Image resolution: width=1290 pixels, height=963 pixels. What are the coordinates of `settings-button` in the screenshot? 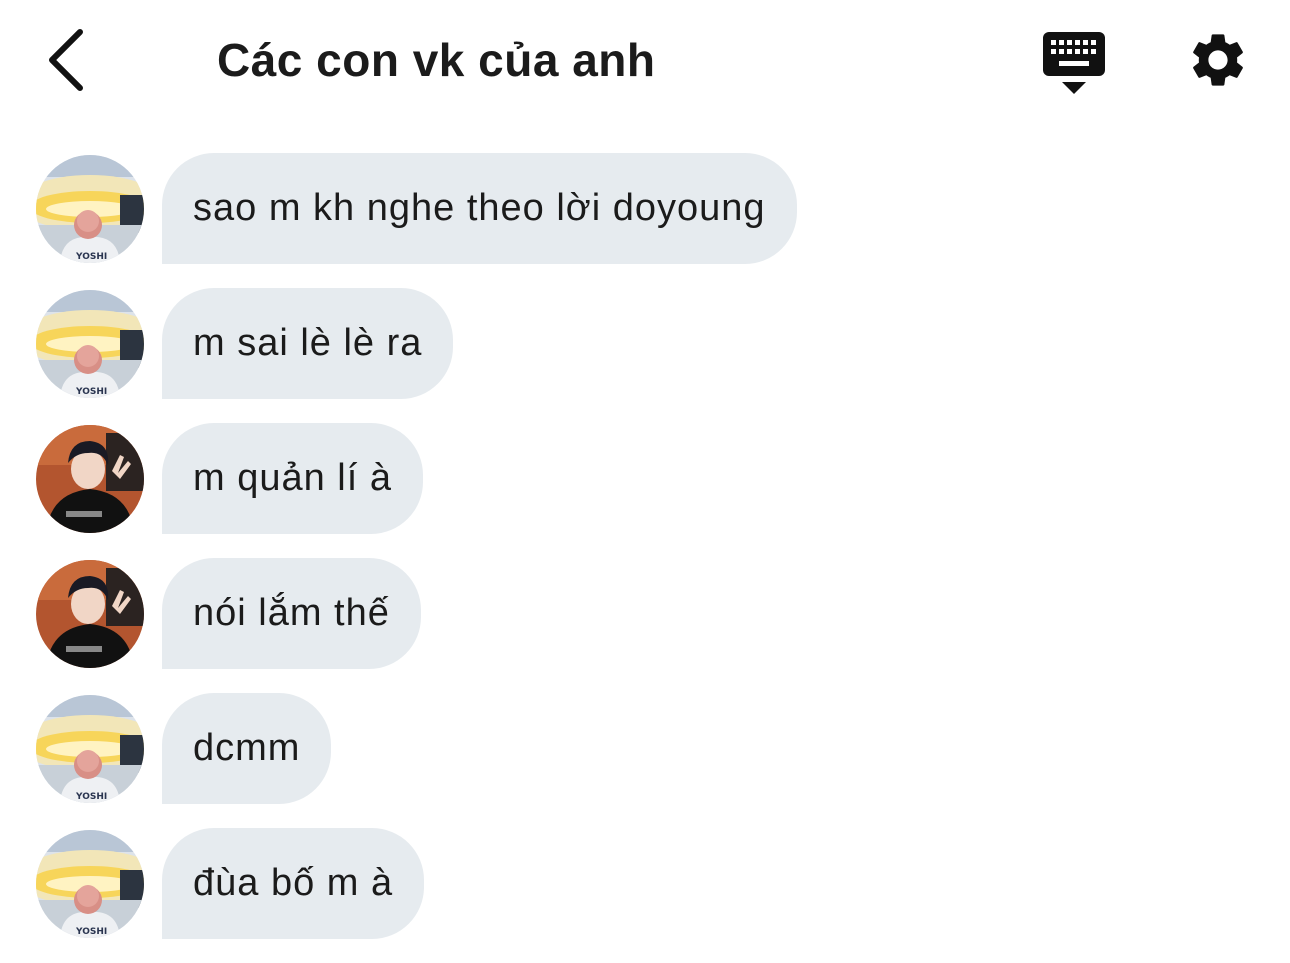 It's located at (1218, 60).